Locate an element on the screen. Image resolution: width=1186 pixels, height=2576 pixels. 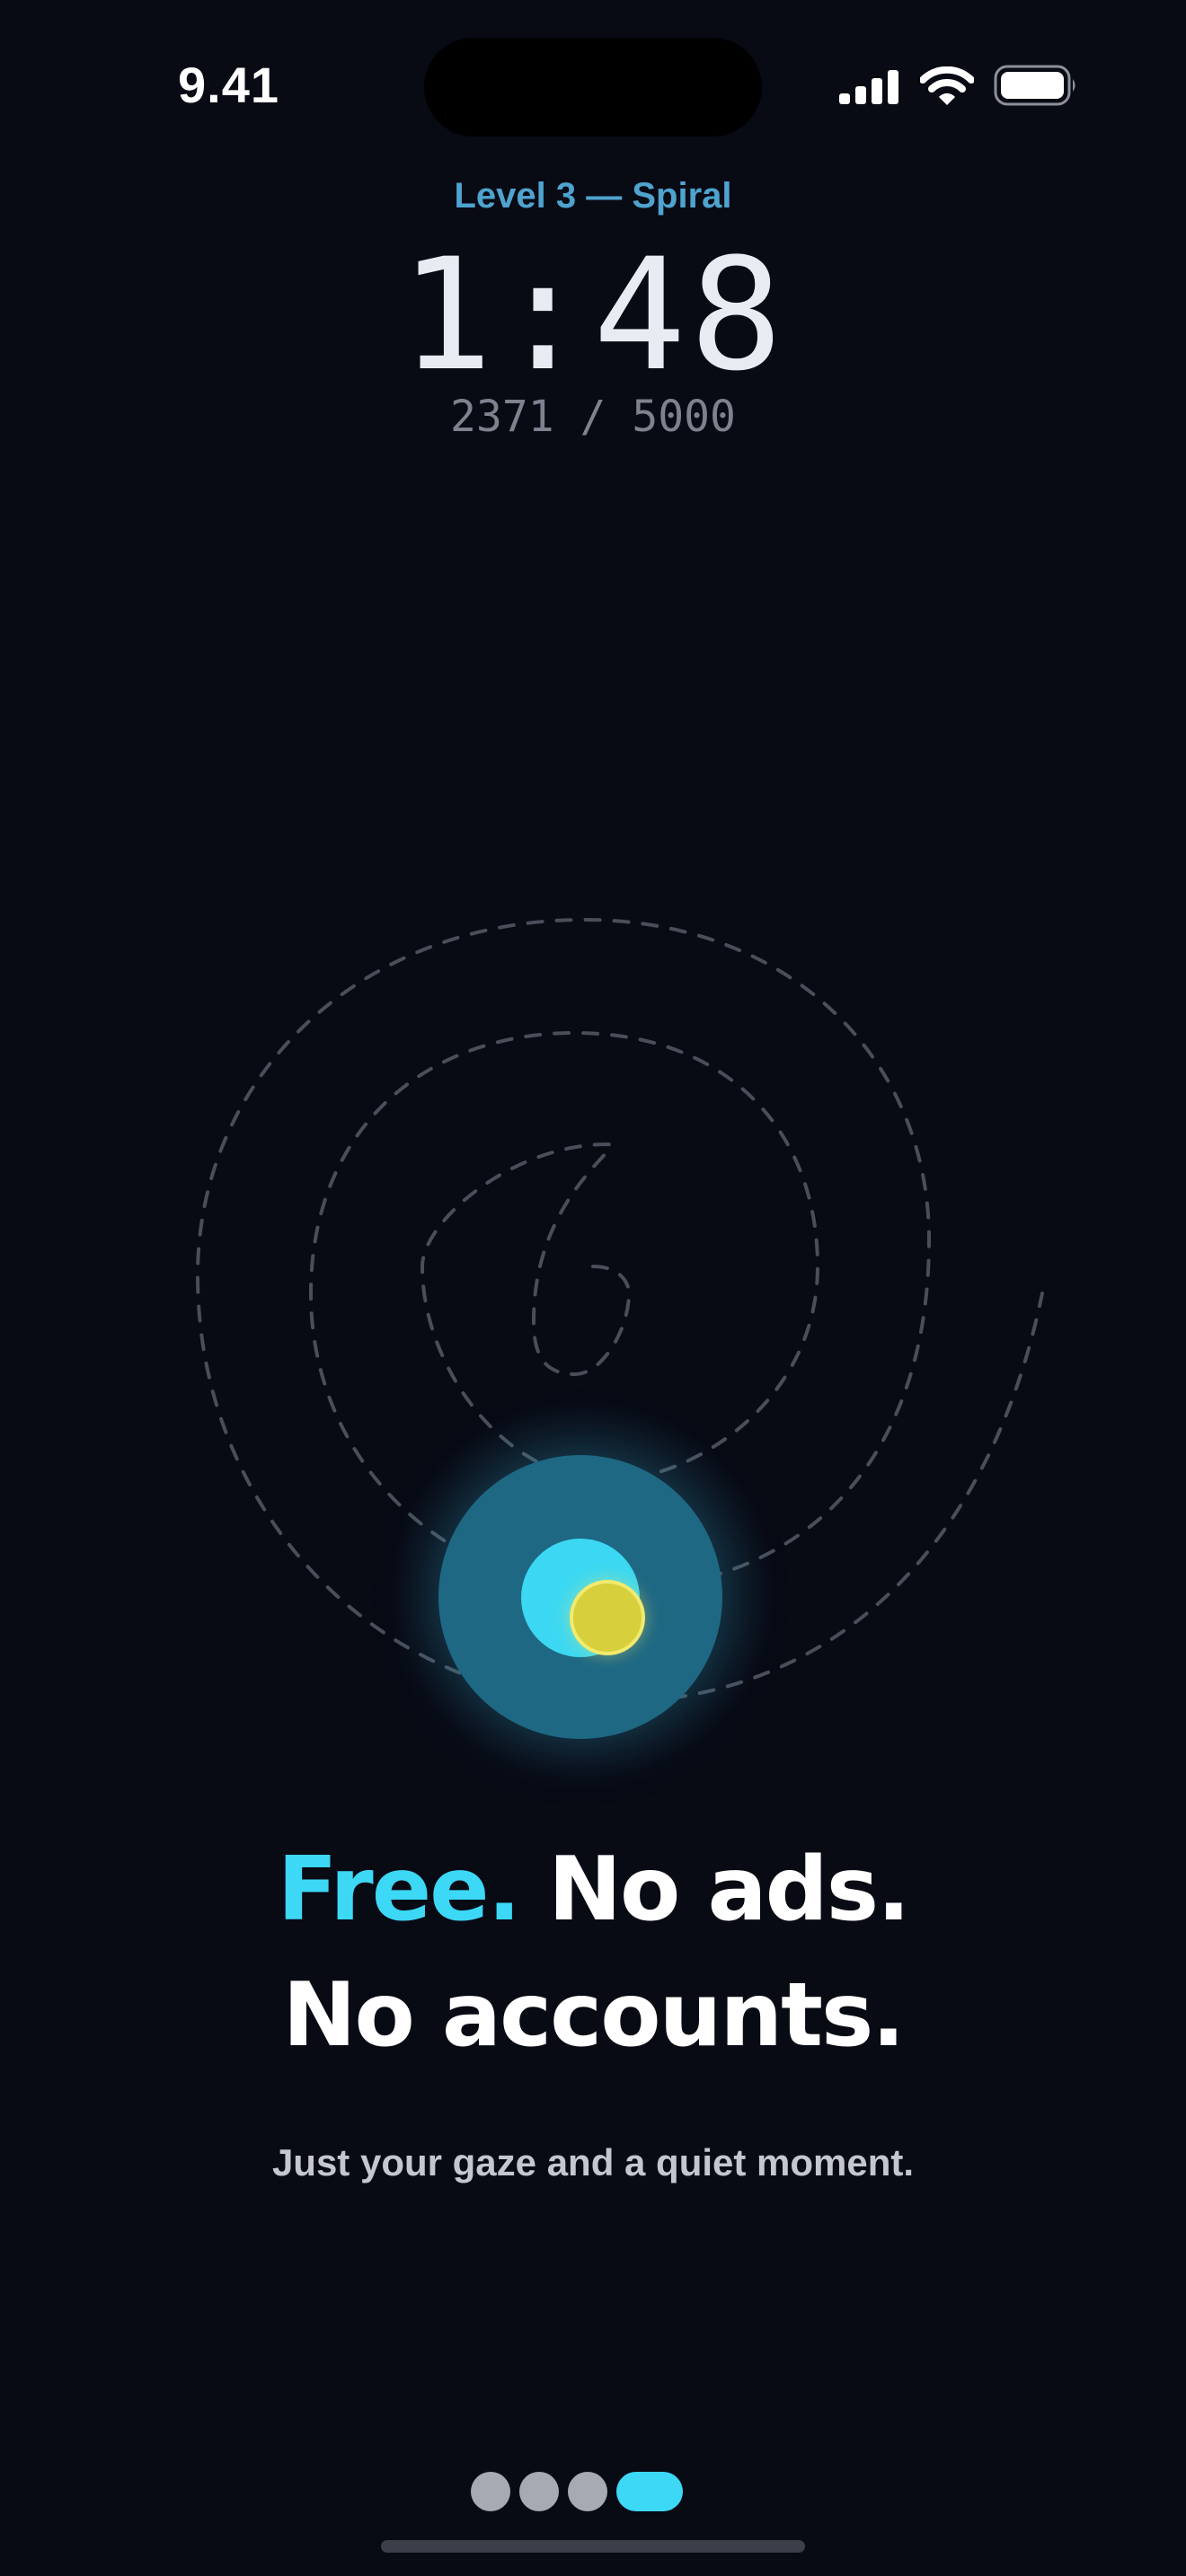
headline-accent-word: Free. is located at coordinates (399, 1890).